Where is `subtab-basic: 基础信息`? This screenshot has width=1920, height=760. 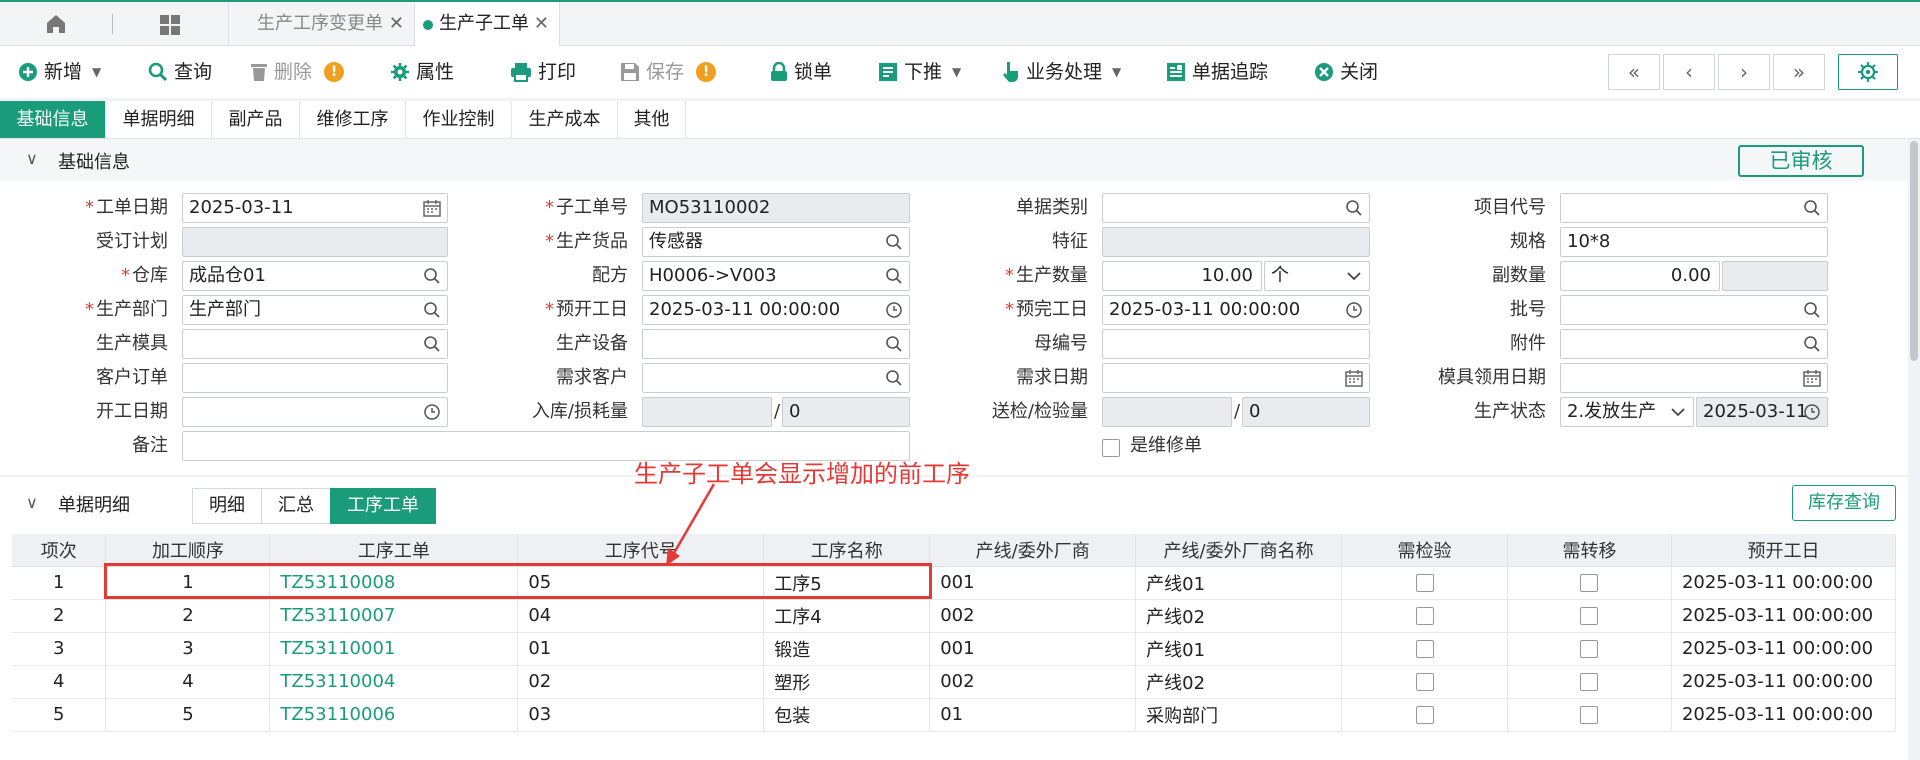
subtab-basic: 基础信息 is located at coordinates (53, 119).